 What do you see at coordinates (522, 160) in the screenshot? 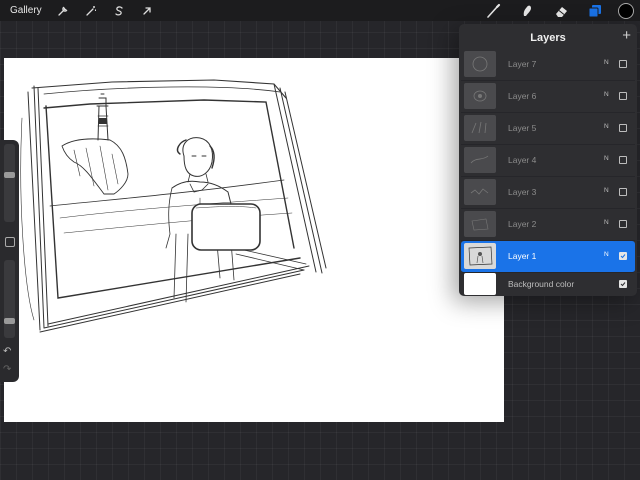
I see `layer-name: Layer 4` at bounding box center [522, 160].